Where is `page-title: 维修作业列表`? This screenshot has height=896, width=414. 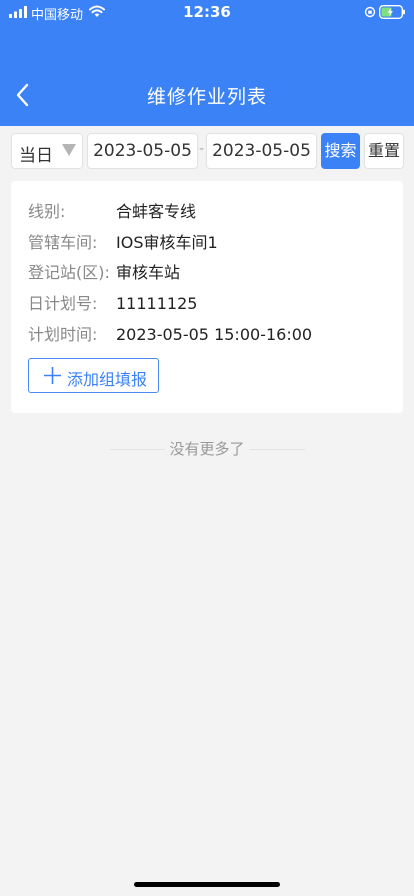 page-title: 维修作业列表 is located at coordinates (206, 97).